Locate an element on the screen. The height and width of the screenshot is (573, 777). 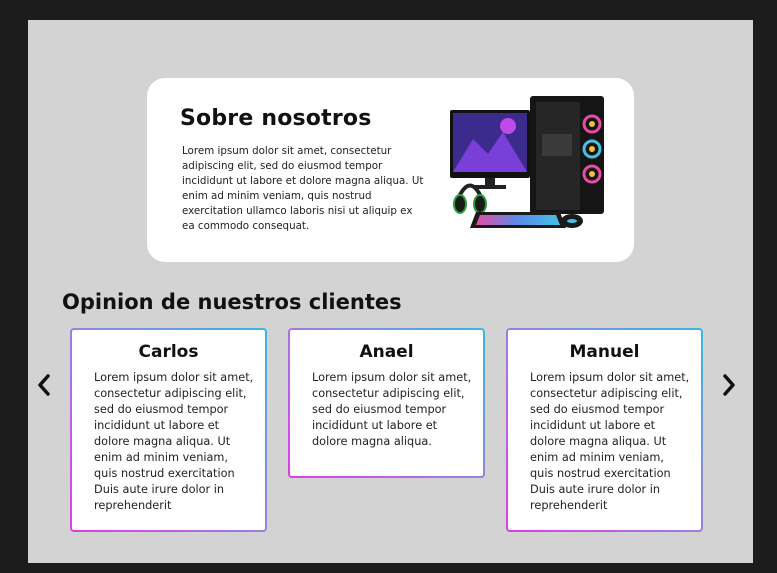
reviewer-name: Anael is located at coordinates (386, 352).